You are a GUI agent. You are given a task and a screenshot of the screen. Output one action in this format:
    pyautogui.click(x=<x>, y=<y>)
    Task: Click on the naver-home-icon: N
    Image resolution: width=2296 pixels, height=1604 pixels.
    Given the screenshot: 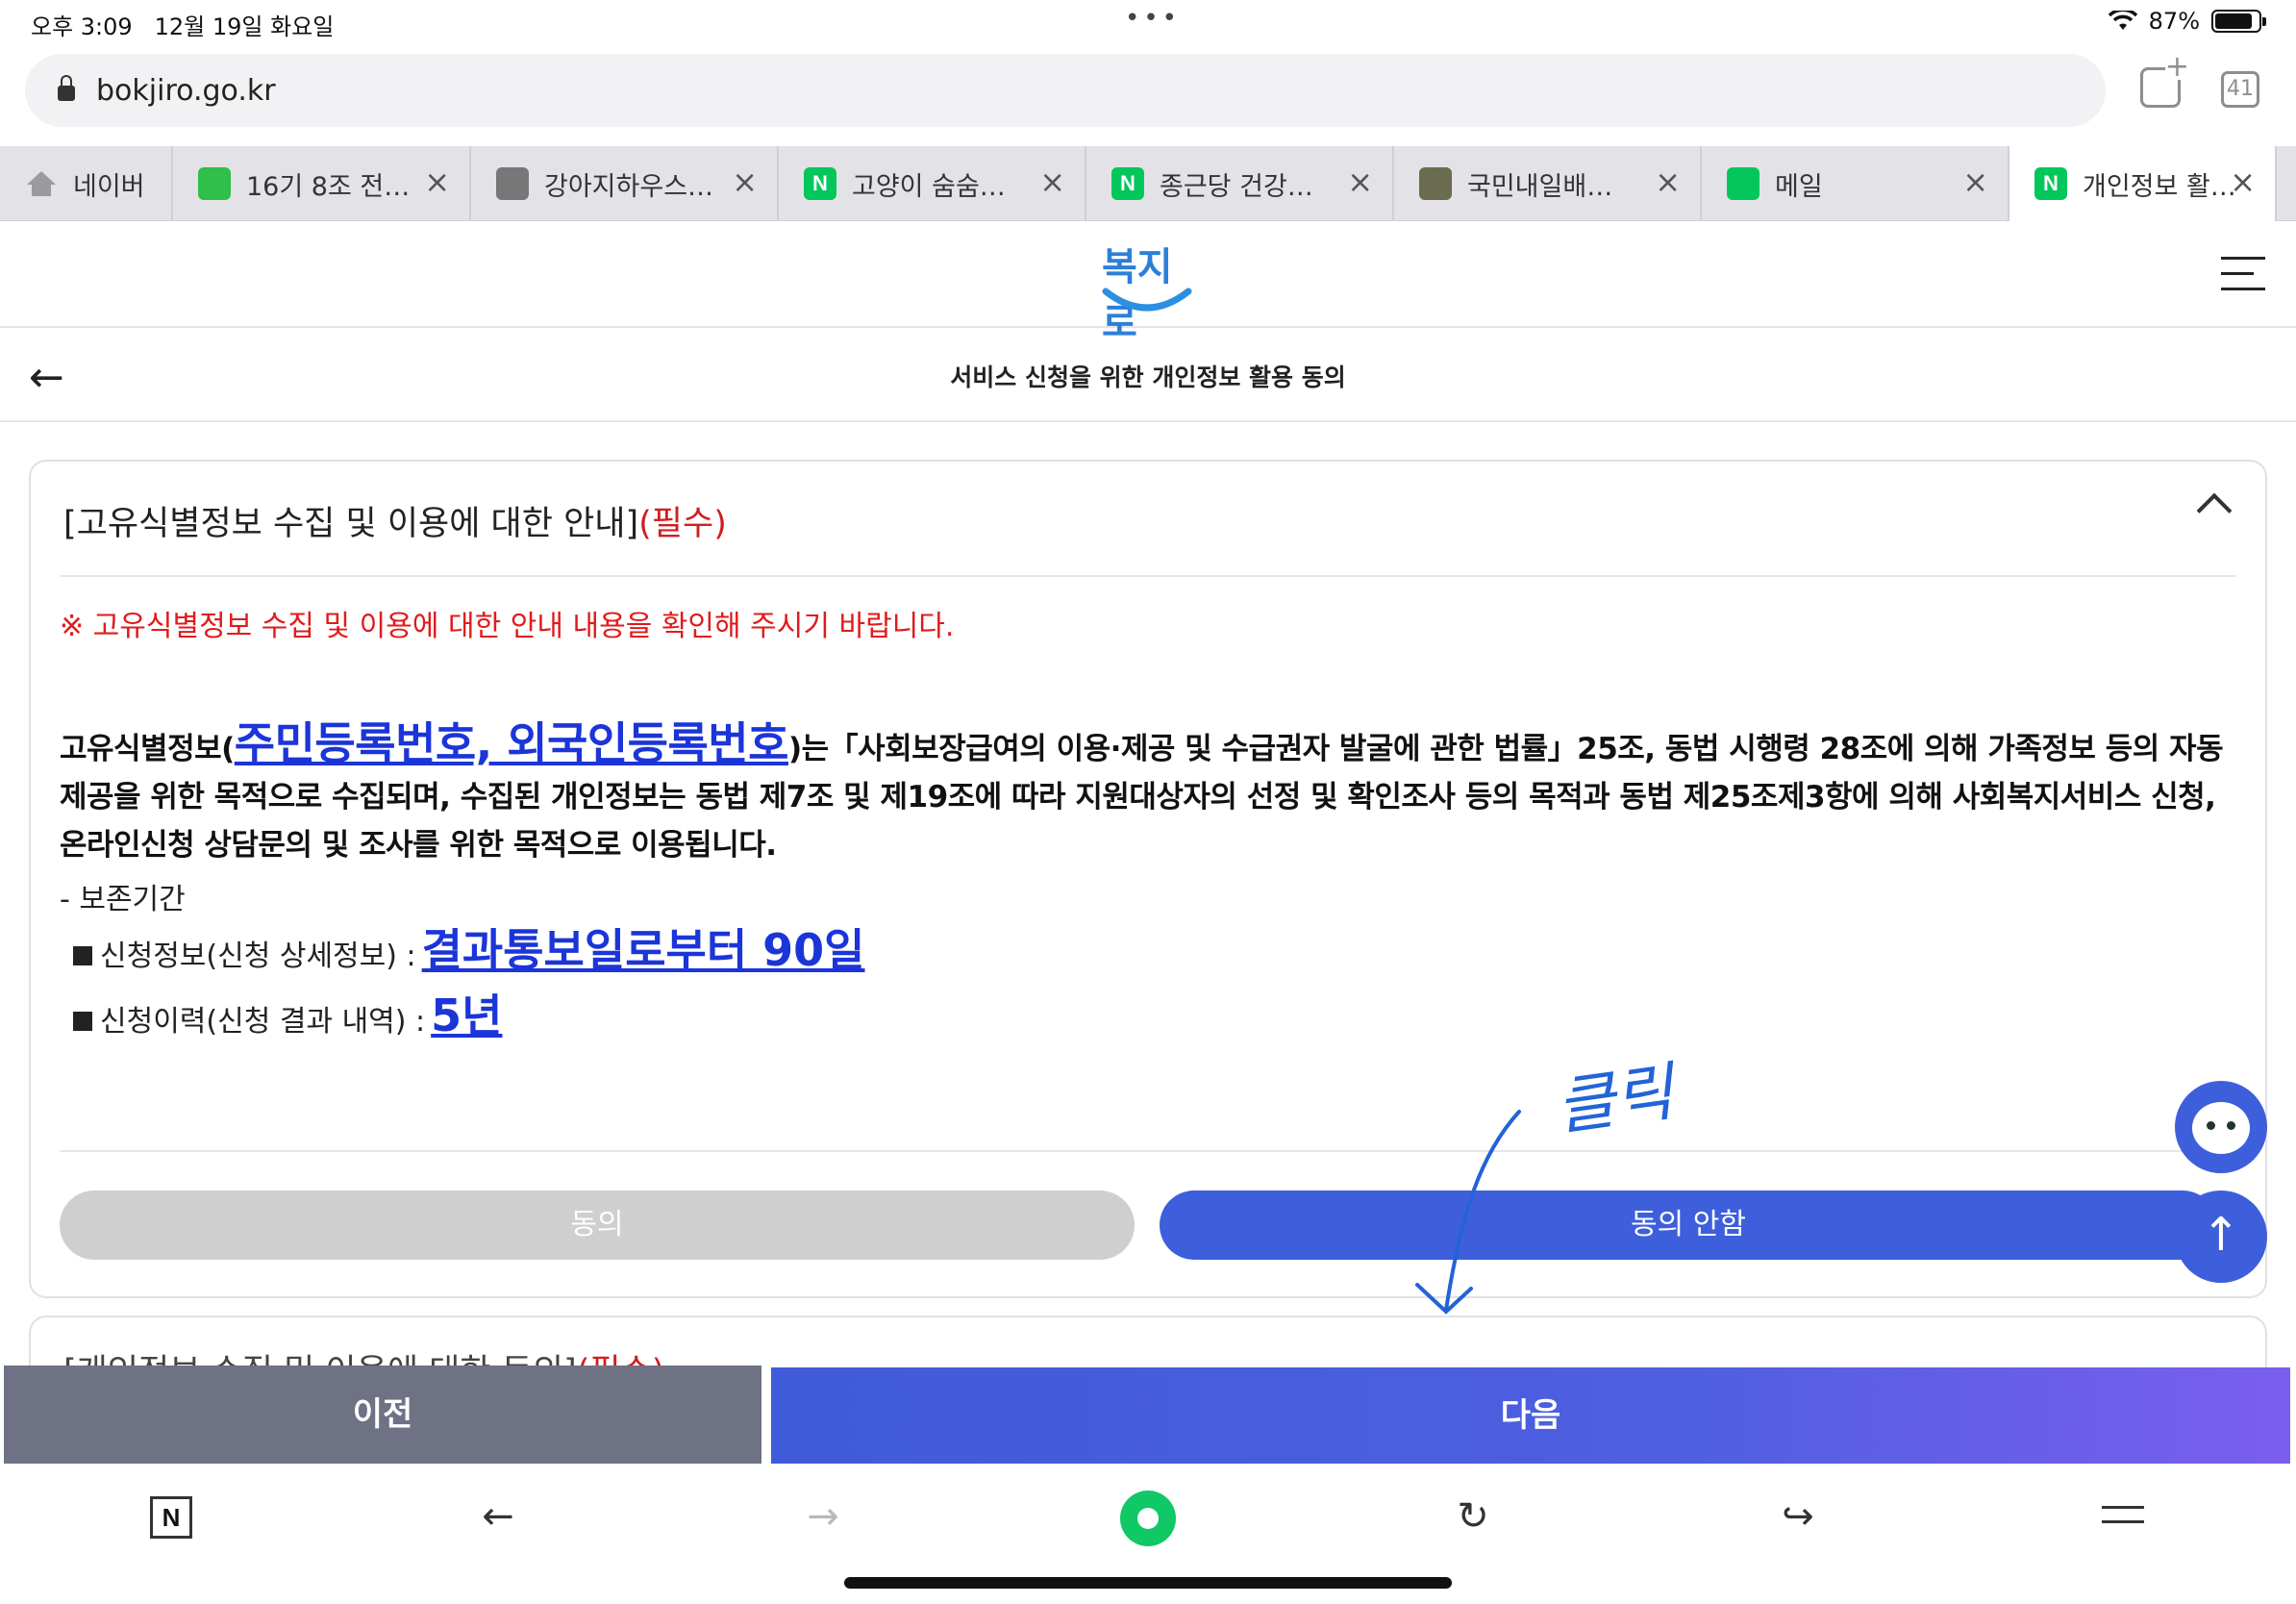 What is the action you would take?
    pyautogui.click(x=171, y=1517)
    